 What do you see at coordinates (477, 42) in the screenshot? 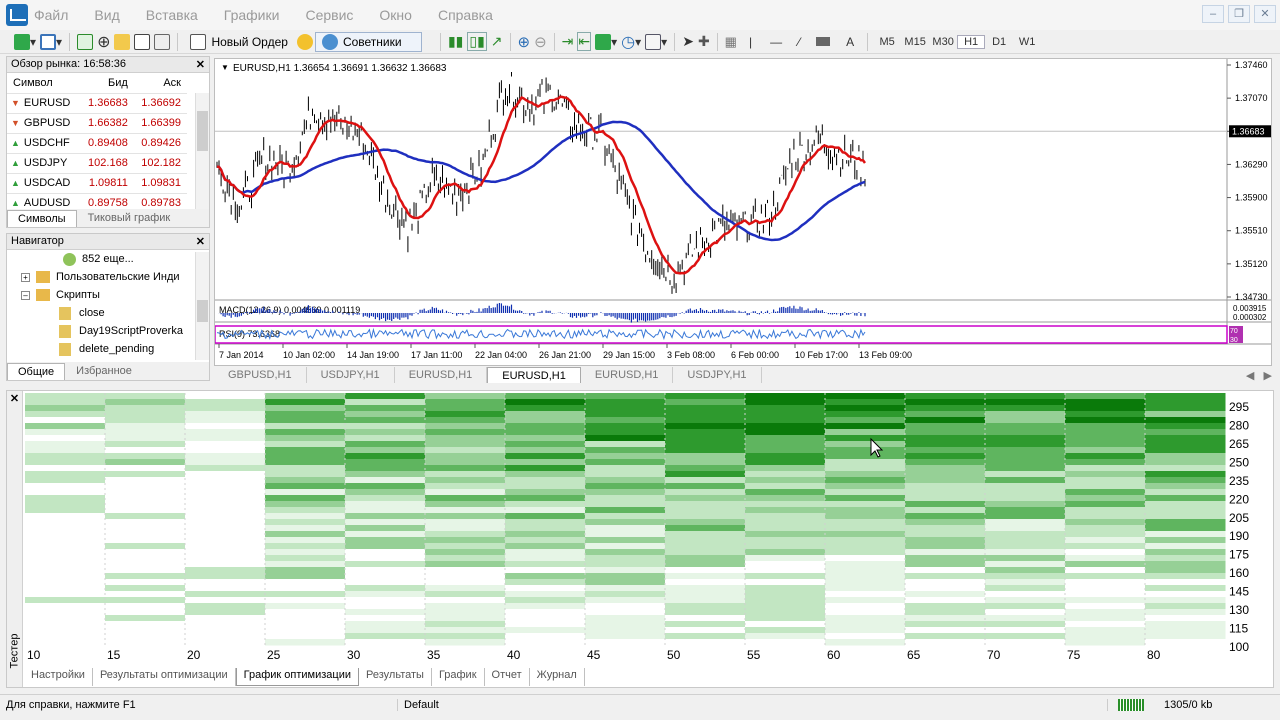
I see `candle-chart-button: ▯▮` at bounding box center [477, 42].